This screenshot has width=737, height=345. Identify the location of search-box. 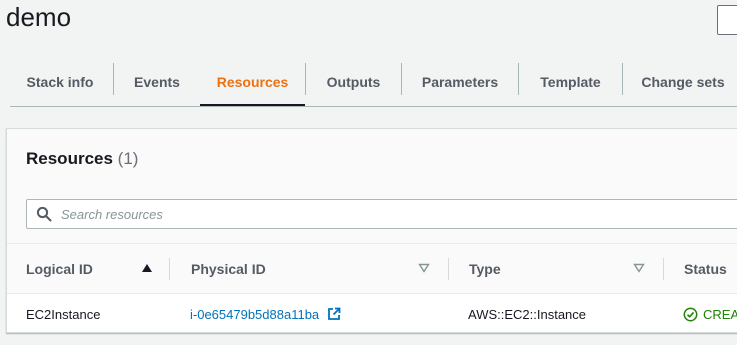
(381, 214).